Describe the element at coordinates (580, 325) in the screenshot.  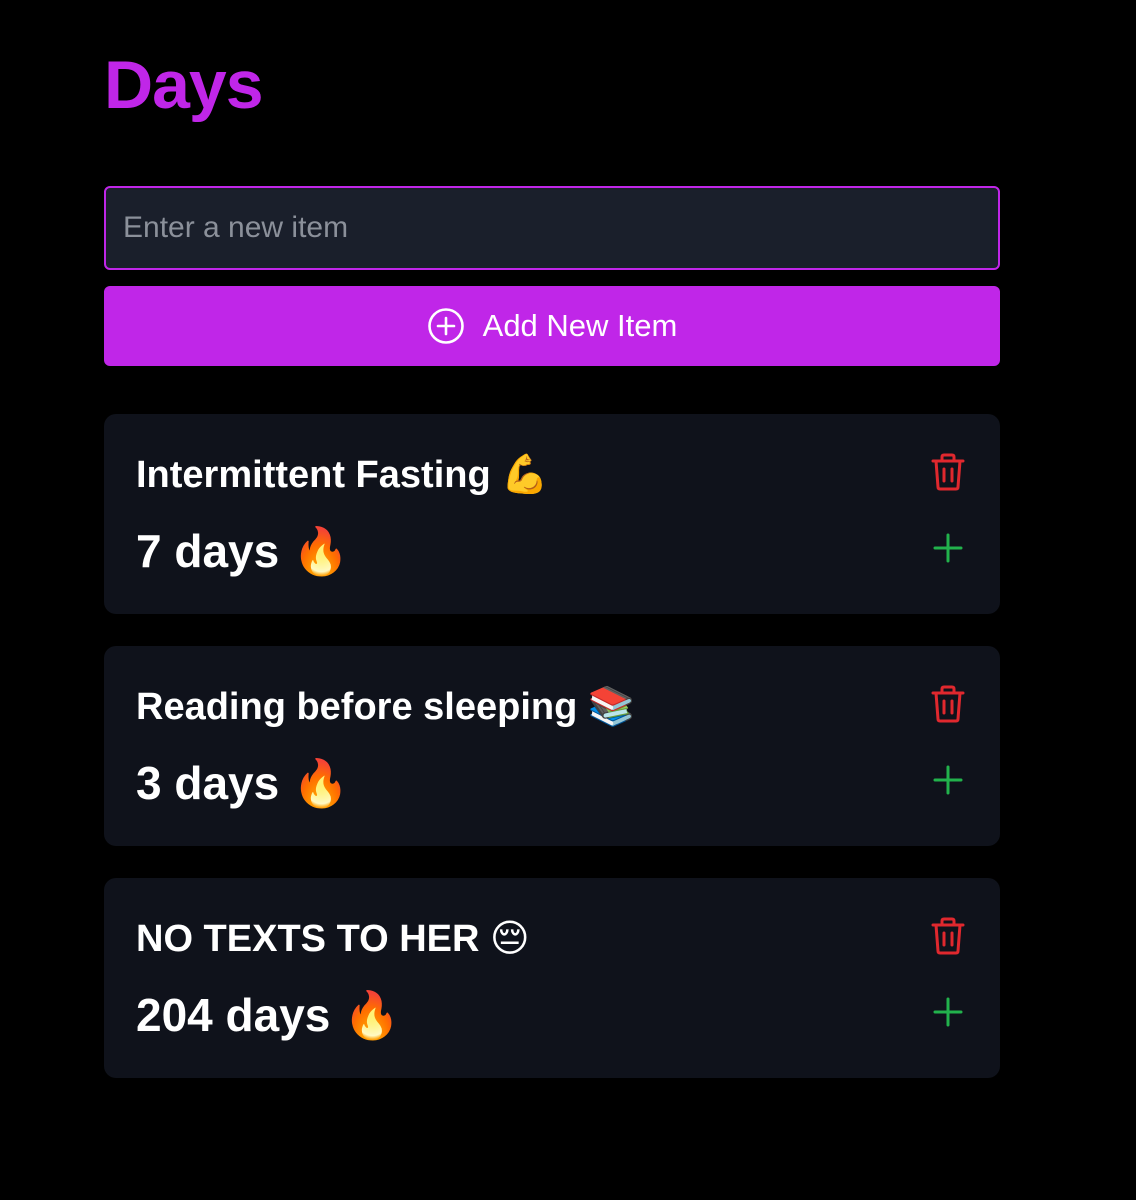
I see `add-new-item-label: Add New Item` at that location.